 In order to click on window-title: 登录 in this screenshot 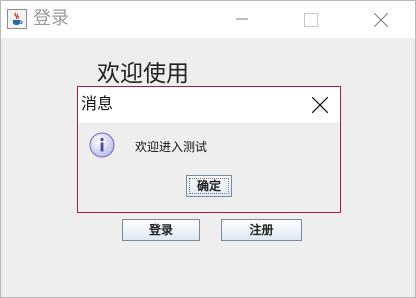, I will do `click(51, 18)`.